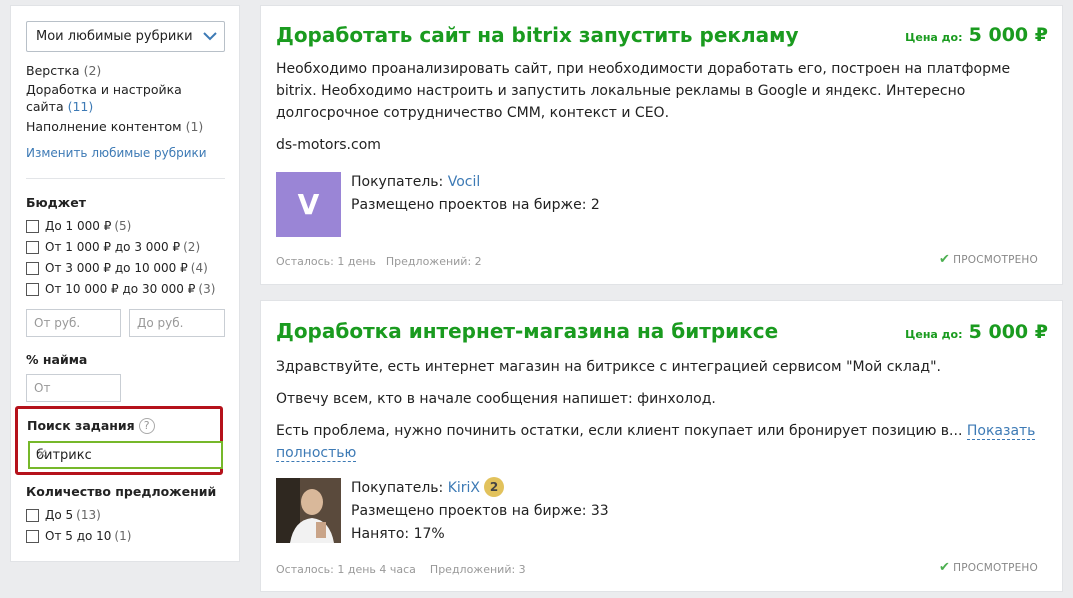  Describe the element at coordinates (104, 98) in the screenshot. I see `category-item-site-tuning: Доработка и настройка сайта (11)` at that location.